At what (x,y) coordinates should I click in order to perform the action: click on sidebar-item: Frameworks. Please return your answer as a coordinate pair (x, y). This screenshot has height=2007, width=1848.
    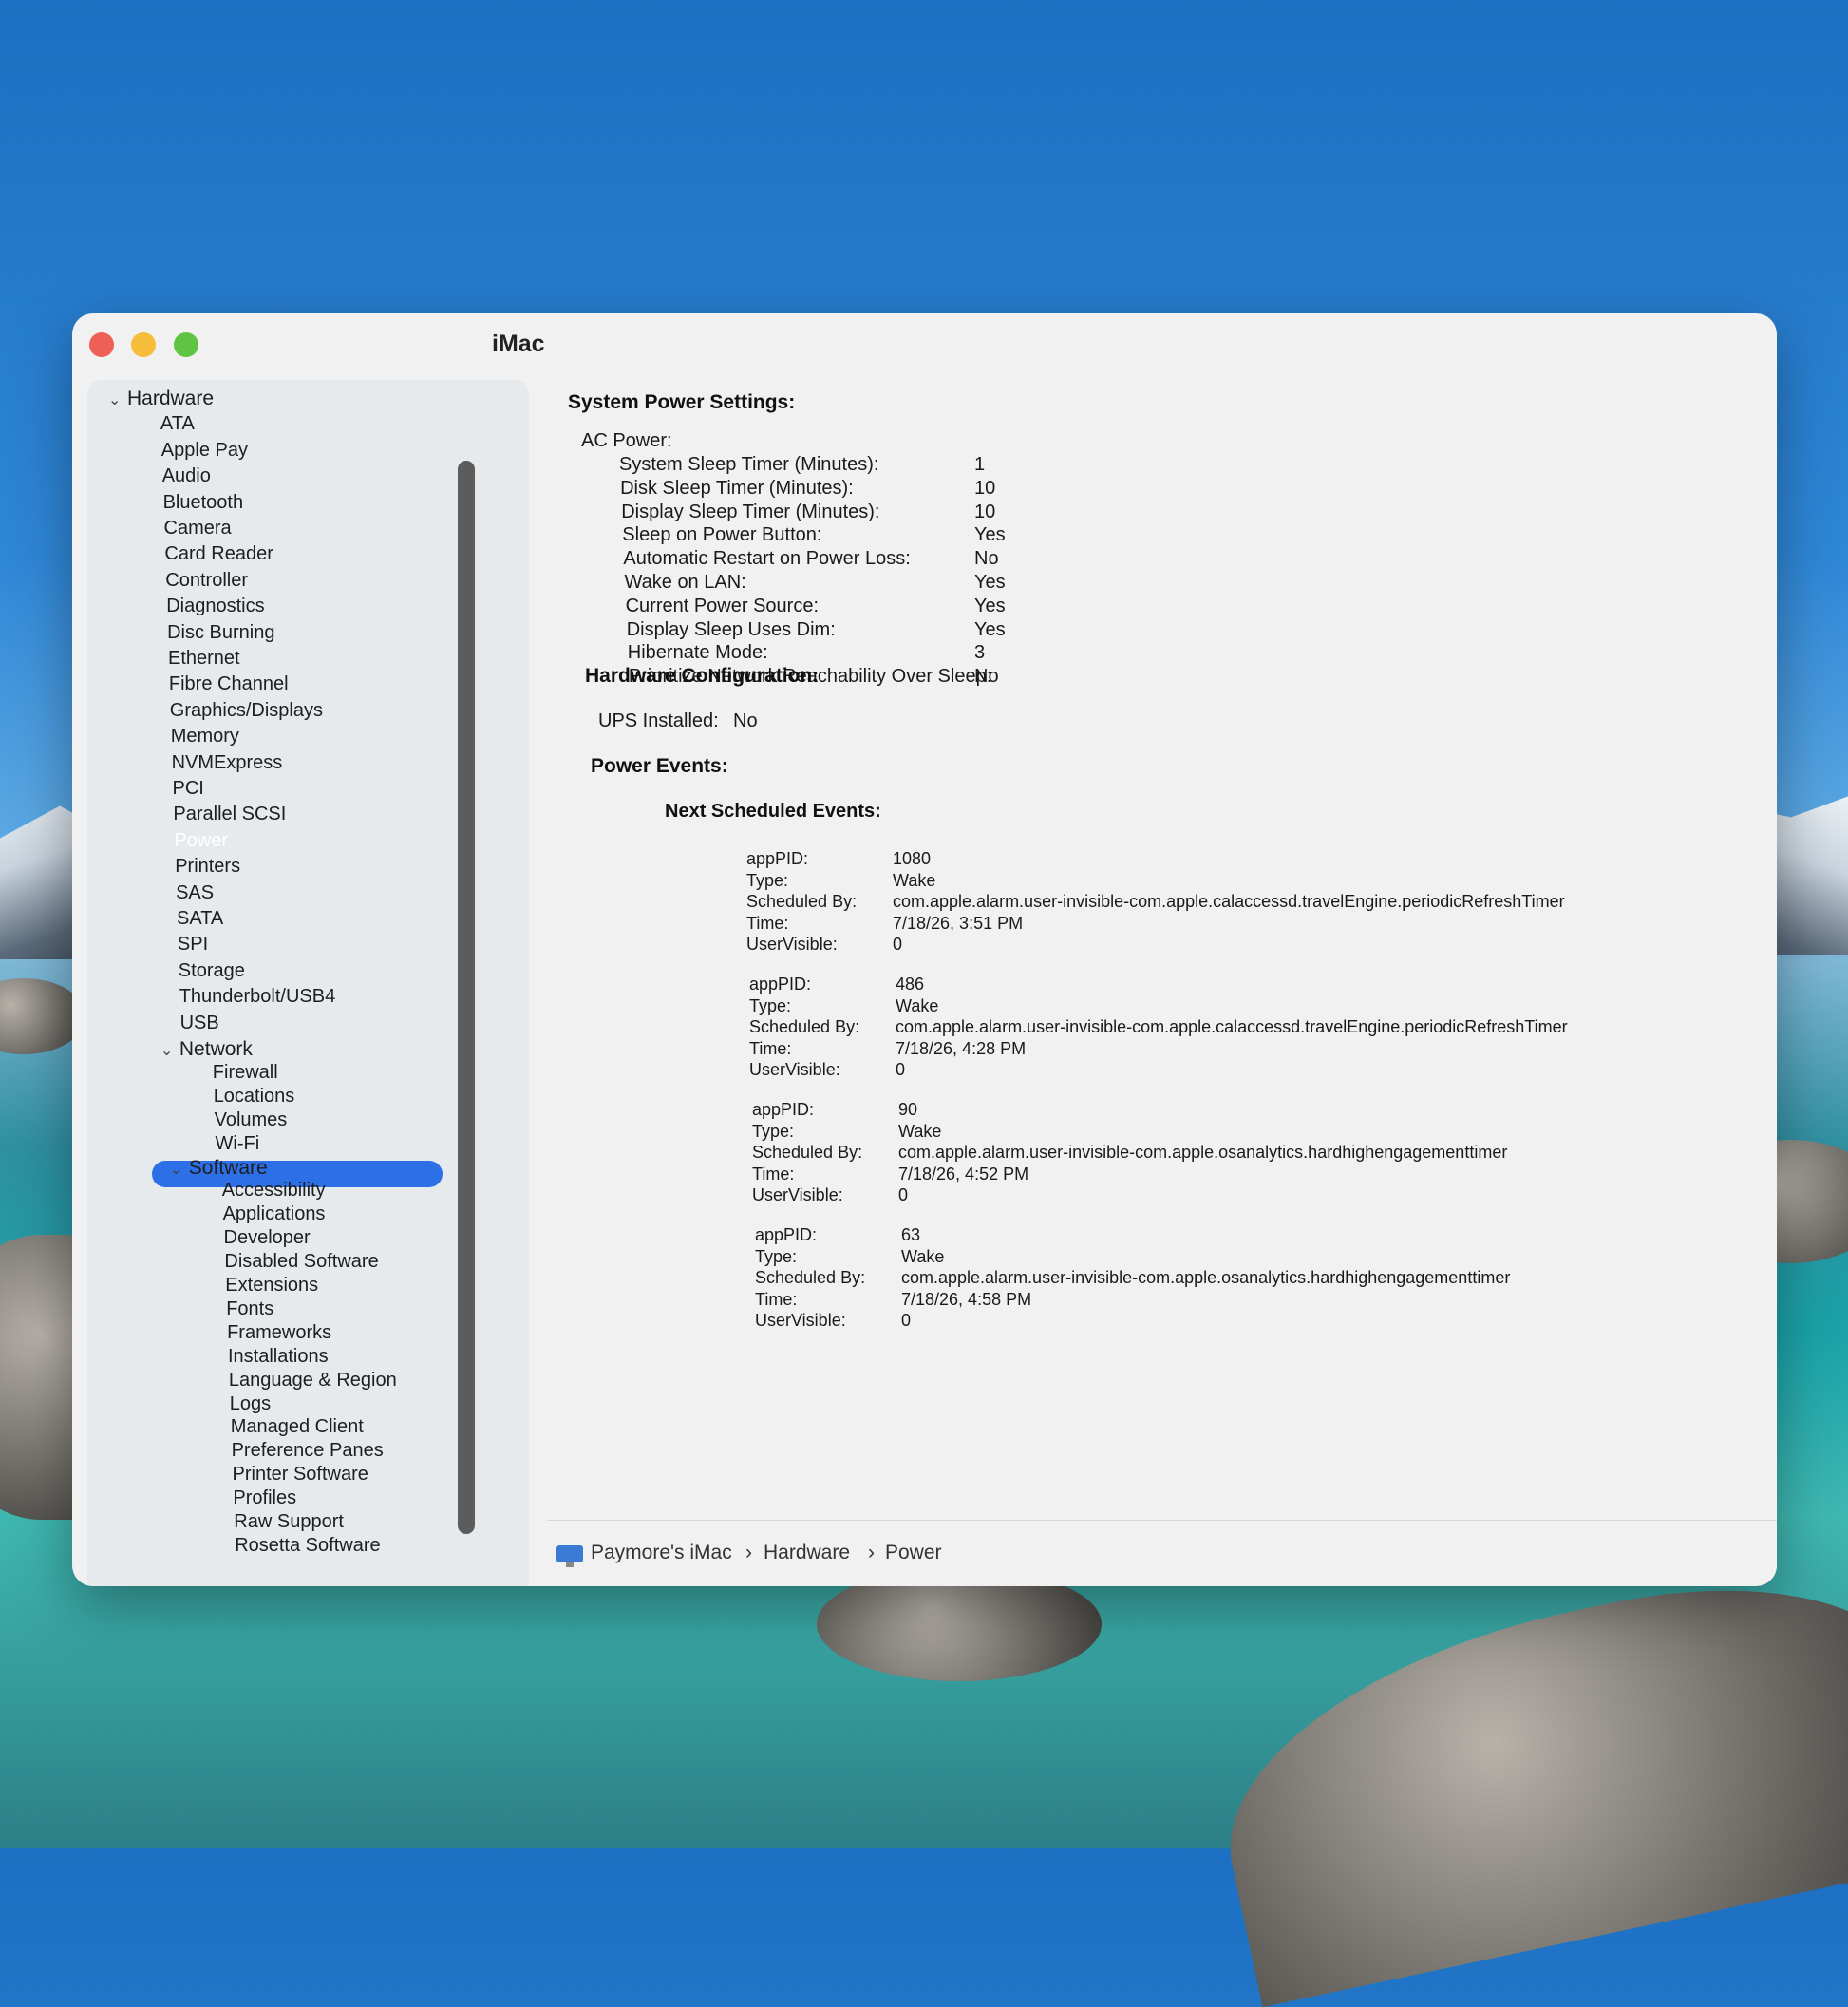
    Looking at the image, I should click on (279, 1333).